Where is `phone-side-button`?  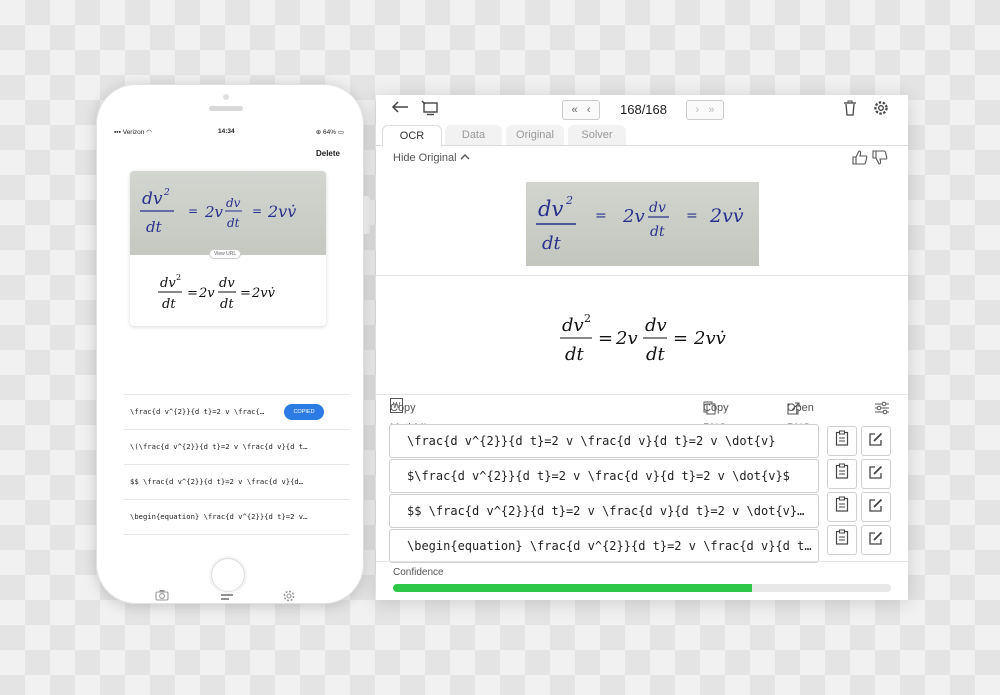 phone-side-button is located at coordinates (367, 215).